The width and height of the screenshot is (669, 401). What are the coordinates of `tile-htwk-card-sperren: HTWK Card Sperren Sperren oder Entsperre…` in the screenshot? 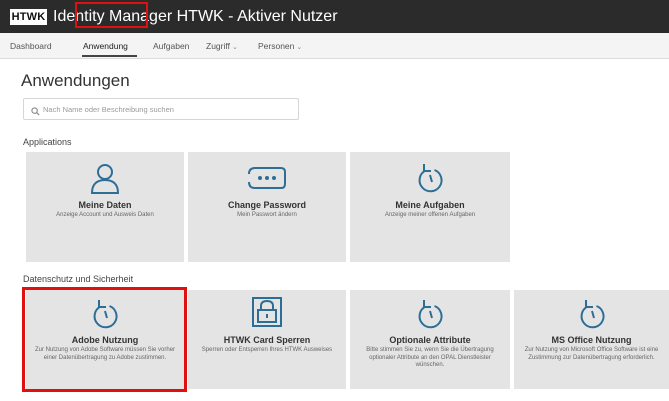 It's located at (267, 339).